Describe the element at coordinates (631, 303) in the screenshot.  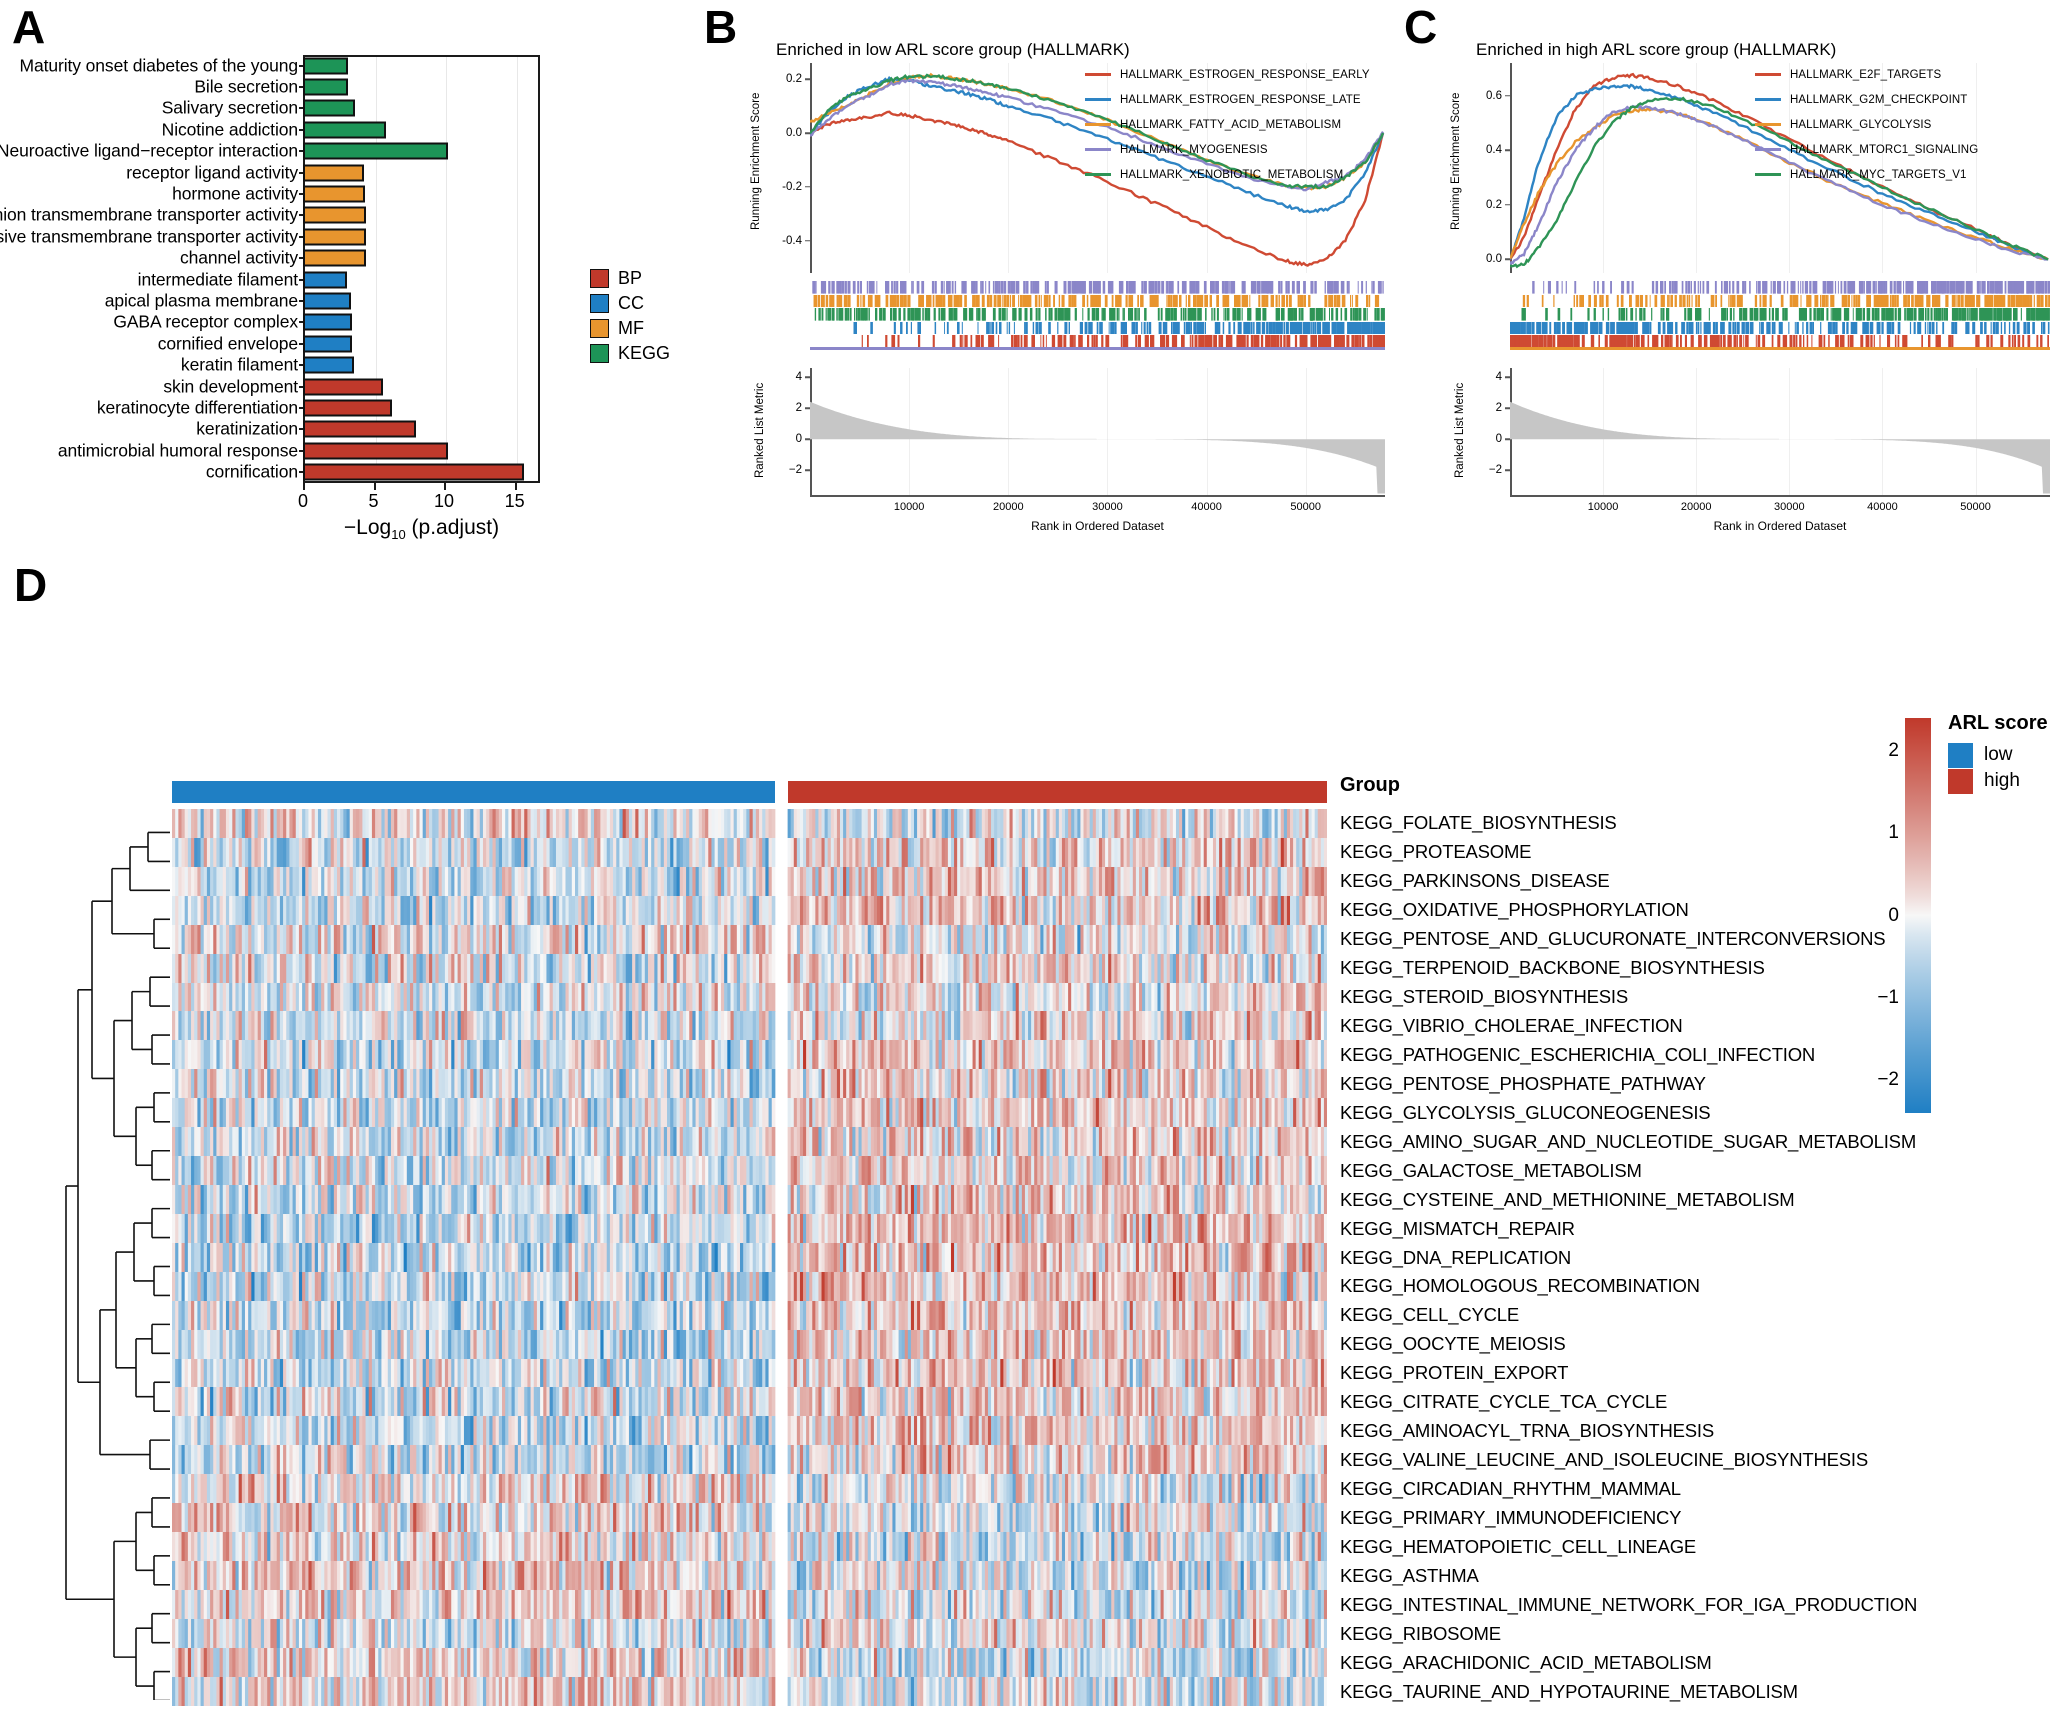
I see `legend-label: CC` at that location.